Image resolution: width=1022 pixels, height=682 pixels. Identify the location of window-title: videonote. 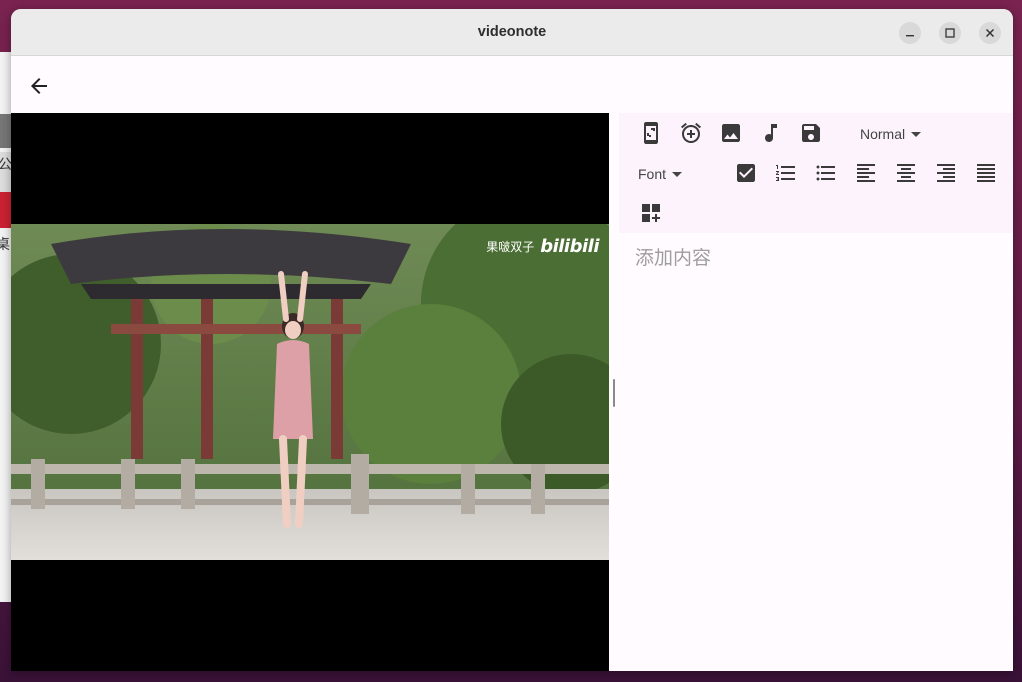
(512, 32).